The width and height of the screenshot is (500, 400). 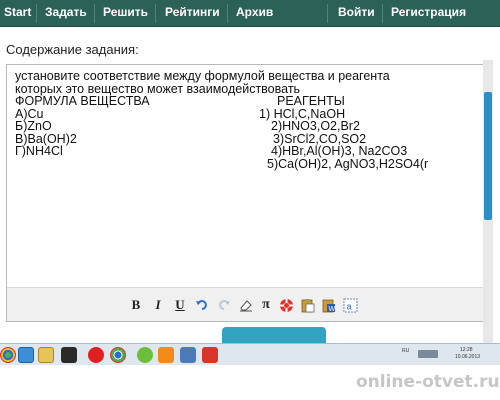 What do you see at coordinates (488, 156) in the screenshot?
I see `page-scrollbar-thumb` at bounding box center [488, 156].